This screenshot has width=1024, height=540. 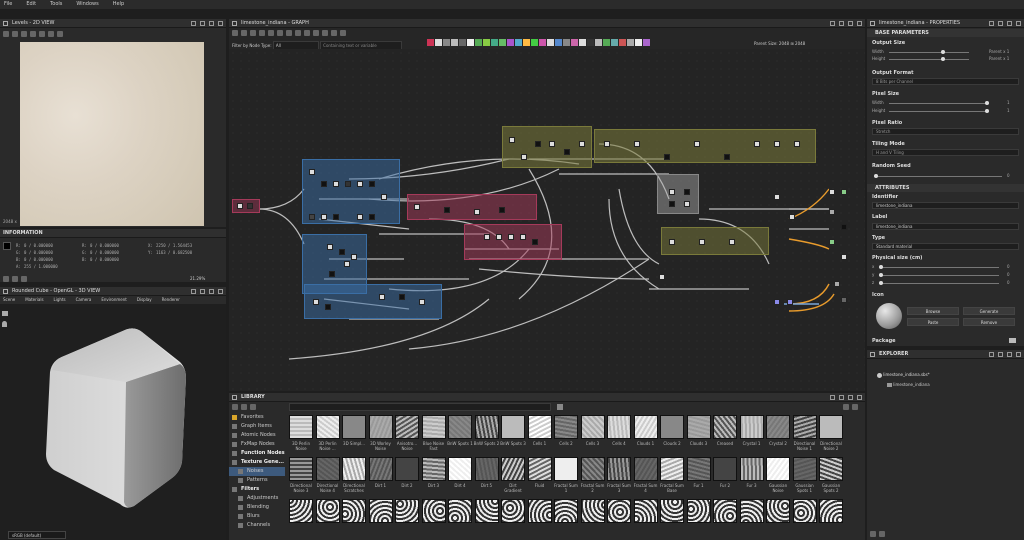 I want to click on grid-view-icon, so click(x=855, y=407).